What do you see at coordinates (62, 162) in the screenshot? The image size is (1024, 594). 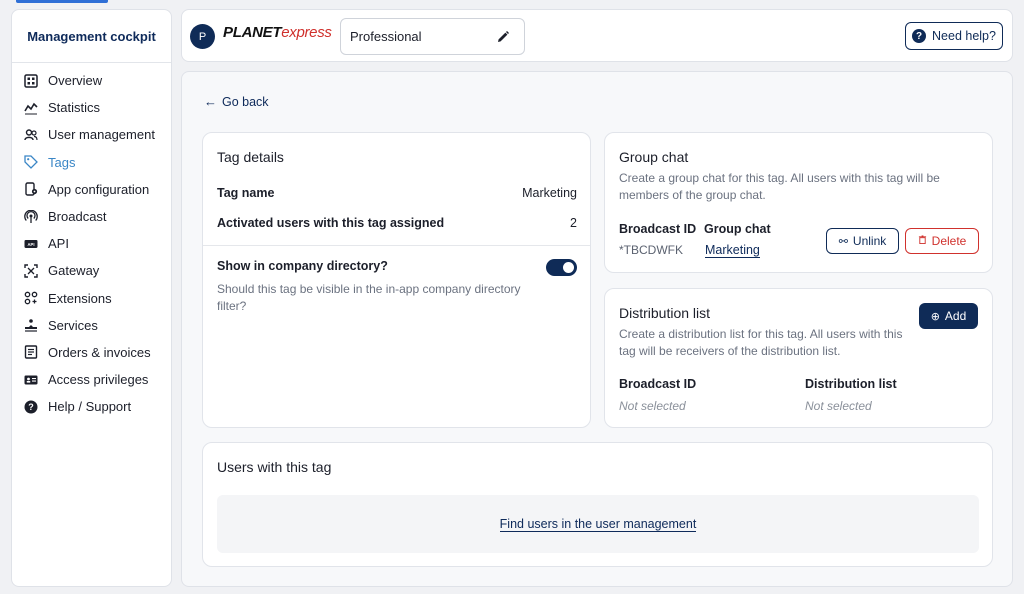 I see `sidebar-item-label: Tags` at bounding box center [62, 162].